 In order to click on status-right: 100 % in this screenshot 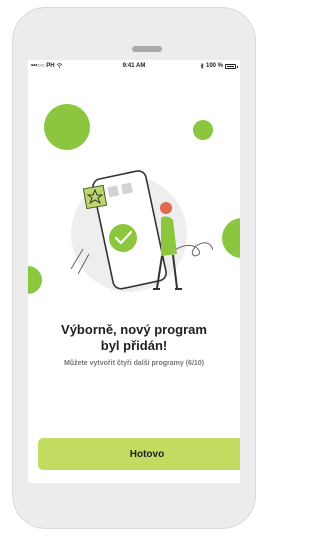, I will do `click(219, 66)`.